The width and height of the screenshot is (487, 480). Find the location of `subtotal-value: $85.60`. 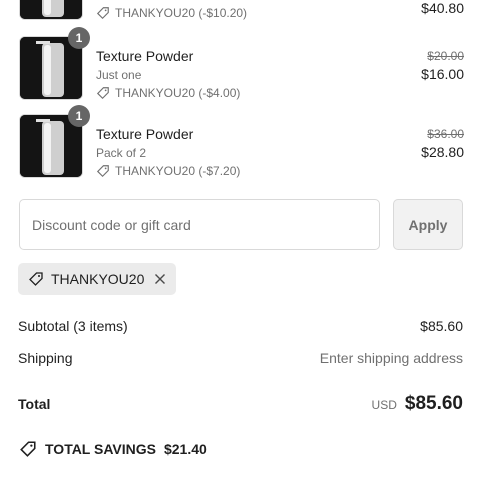

subtotal-value: $85.60 is located at coordinates (441, 326).